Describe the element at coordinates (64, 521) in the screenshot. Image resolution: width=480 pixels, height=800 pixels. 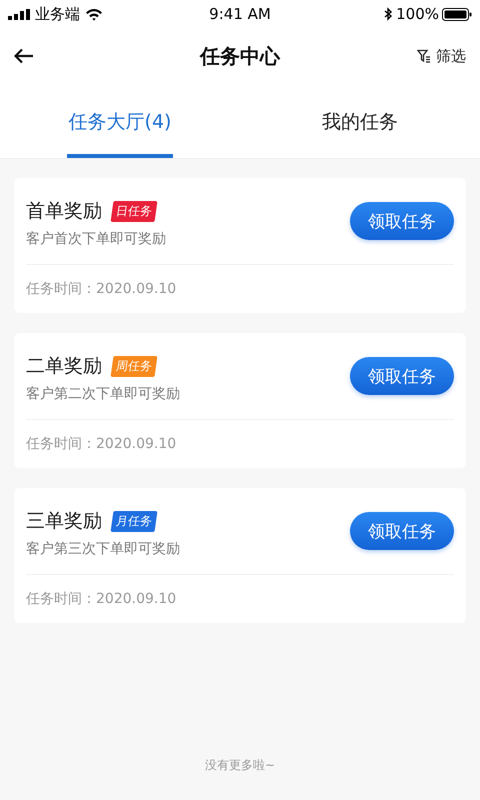
I see `task-title: 三单奖励` at that location.